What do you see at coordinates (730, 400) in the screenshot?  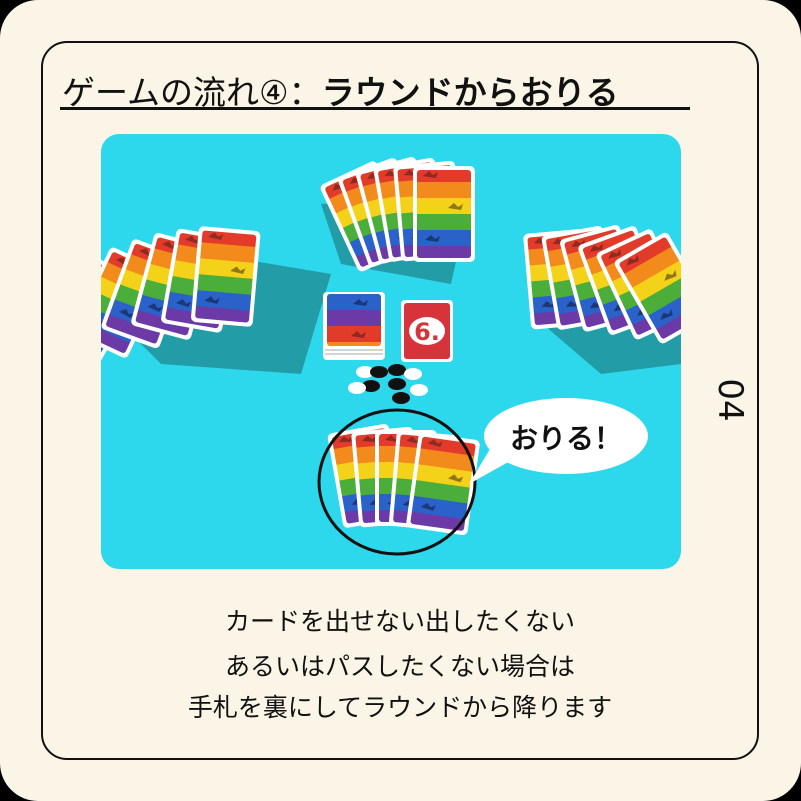 I see `page-number: 04` at bounding box center [730, 400].